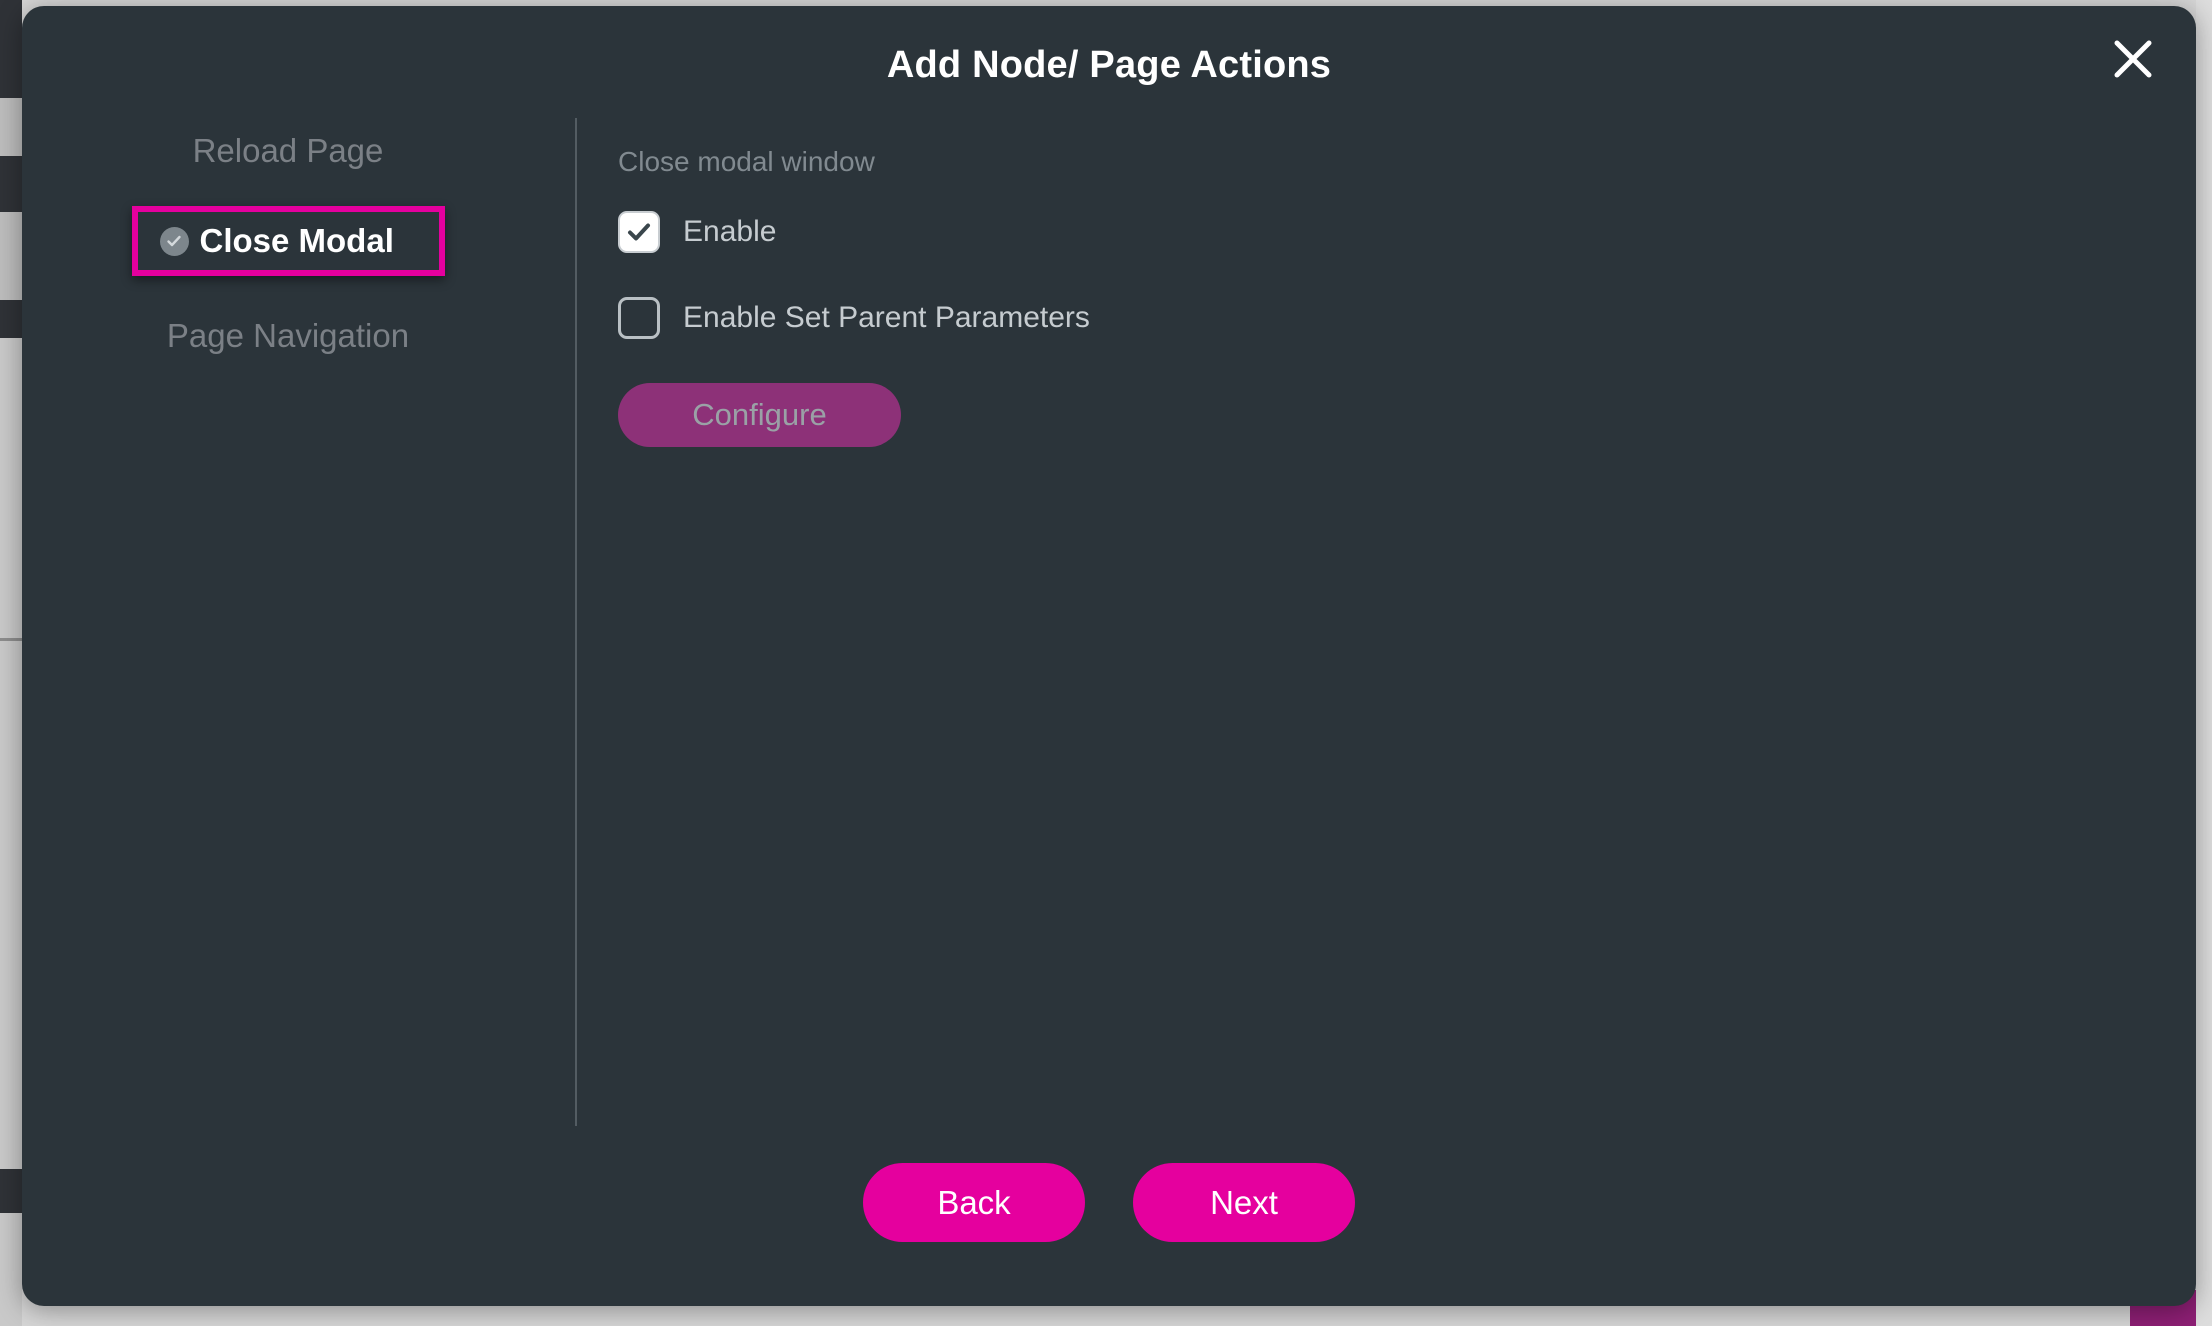  I want to click on enable-set-parent-parameters-checkbox, so click(639, 318).